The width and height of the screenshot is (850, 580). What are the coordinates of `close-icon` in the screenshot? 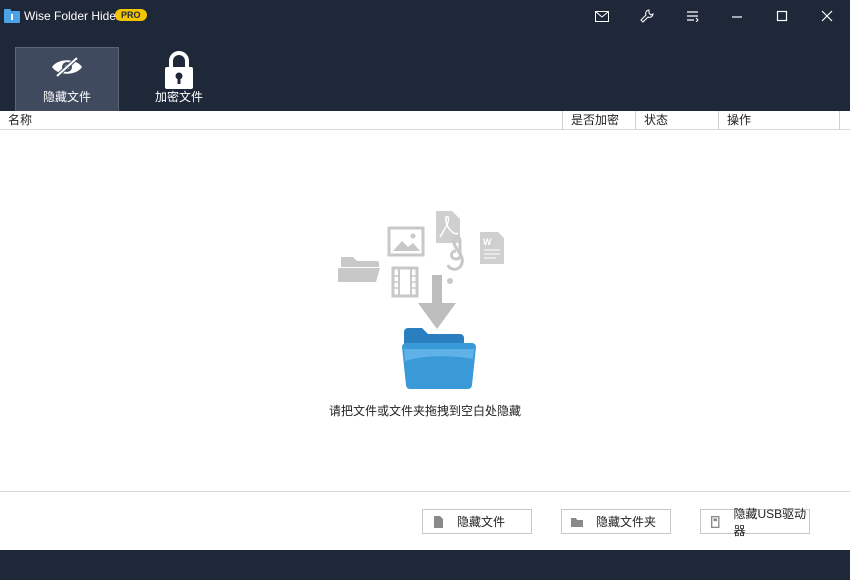 It's located at (827, 16).